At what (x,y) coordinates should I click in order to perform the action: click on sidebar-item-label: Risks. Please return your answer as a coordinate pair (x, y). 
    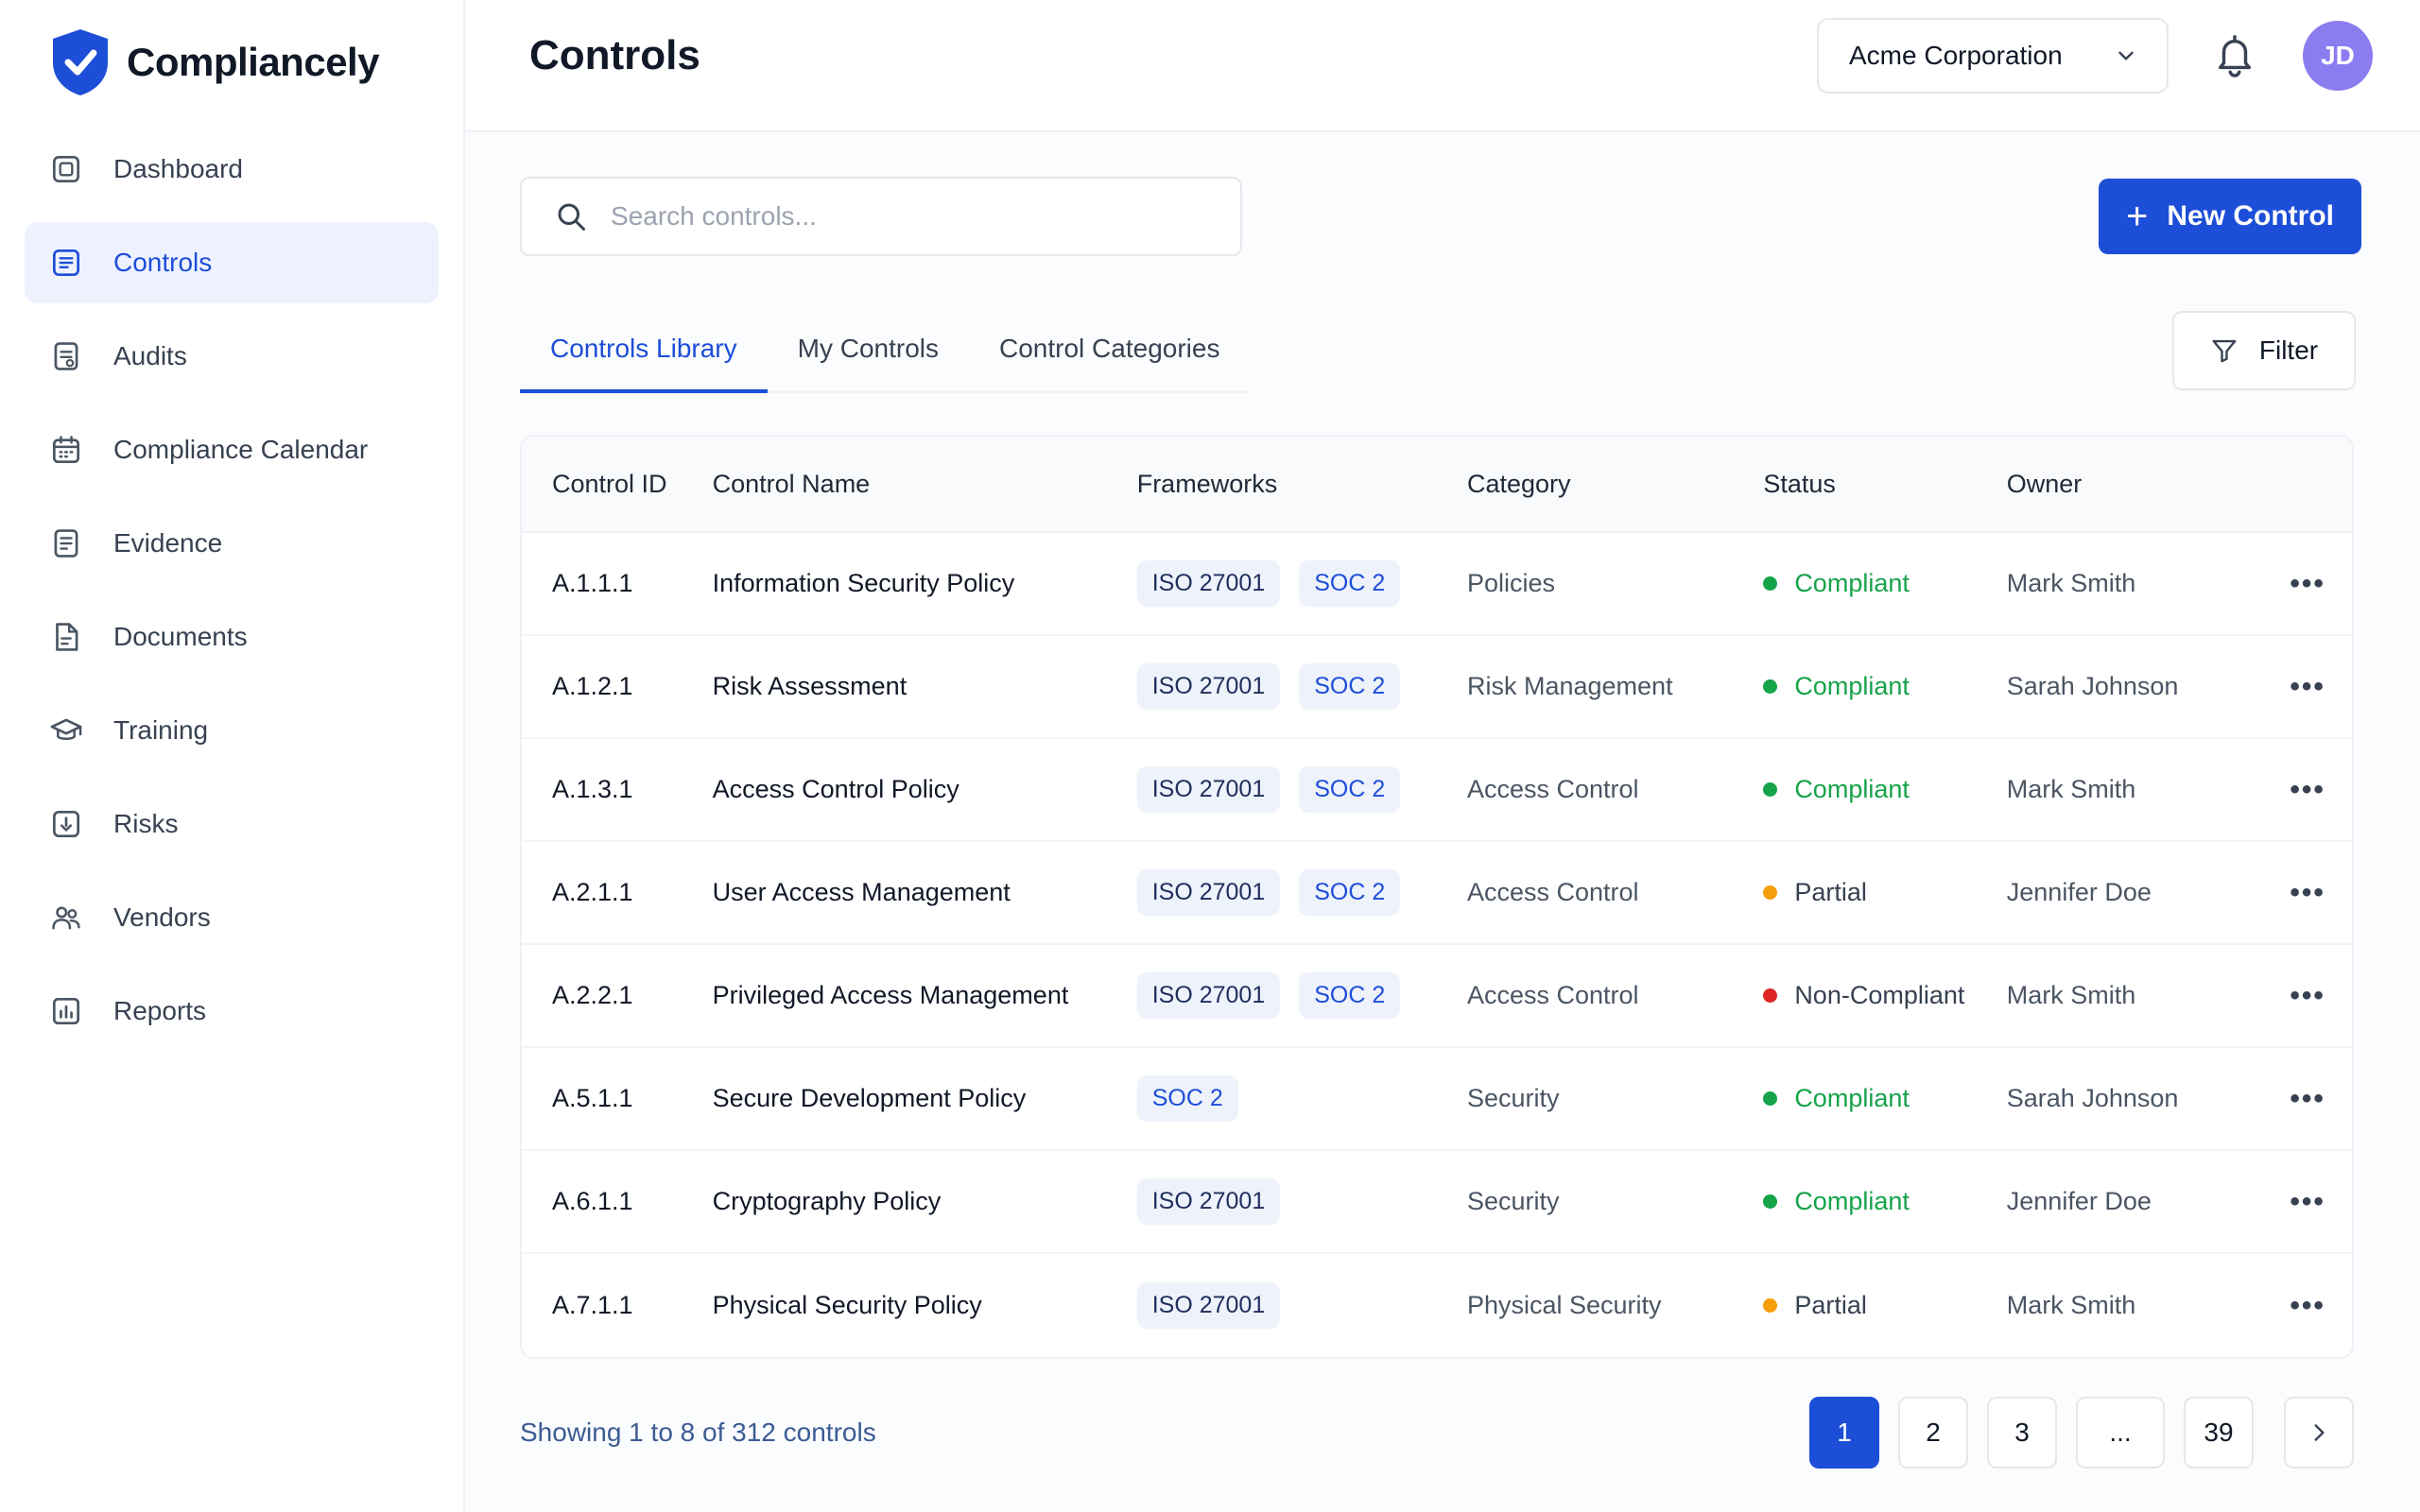
    Looking at the image, I should click on (146, 823).